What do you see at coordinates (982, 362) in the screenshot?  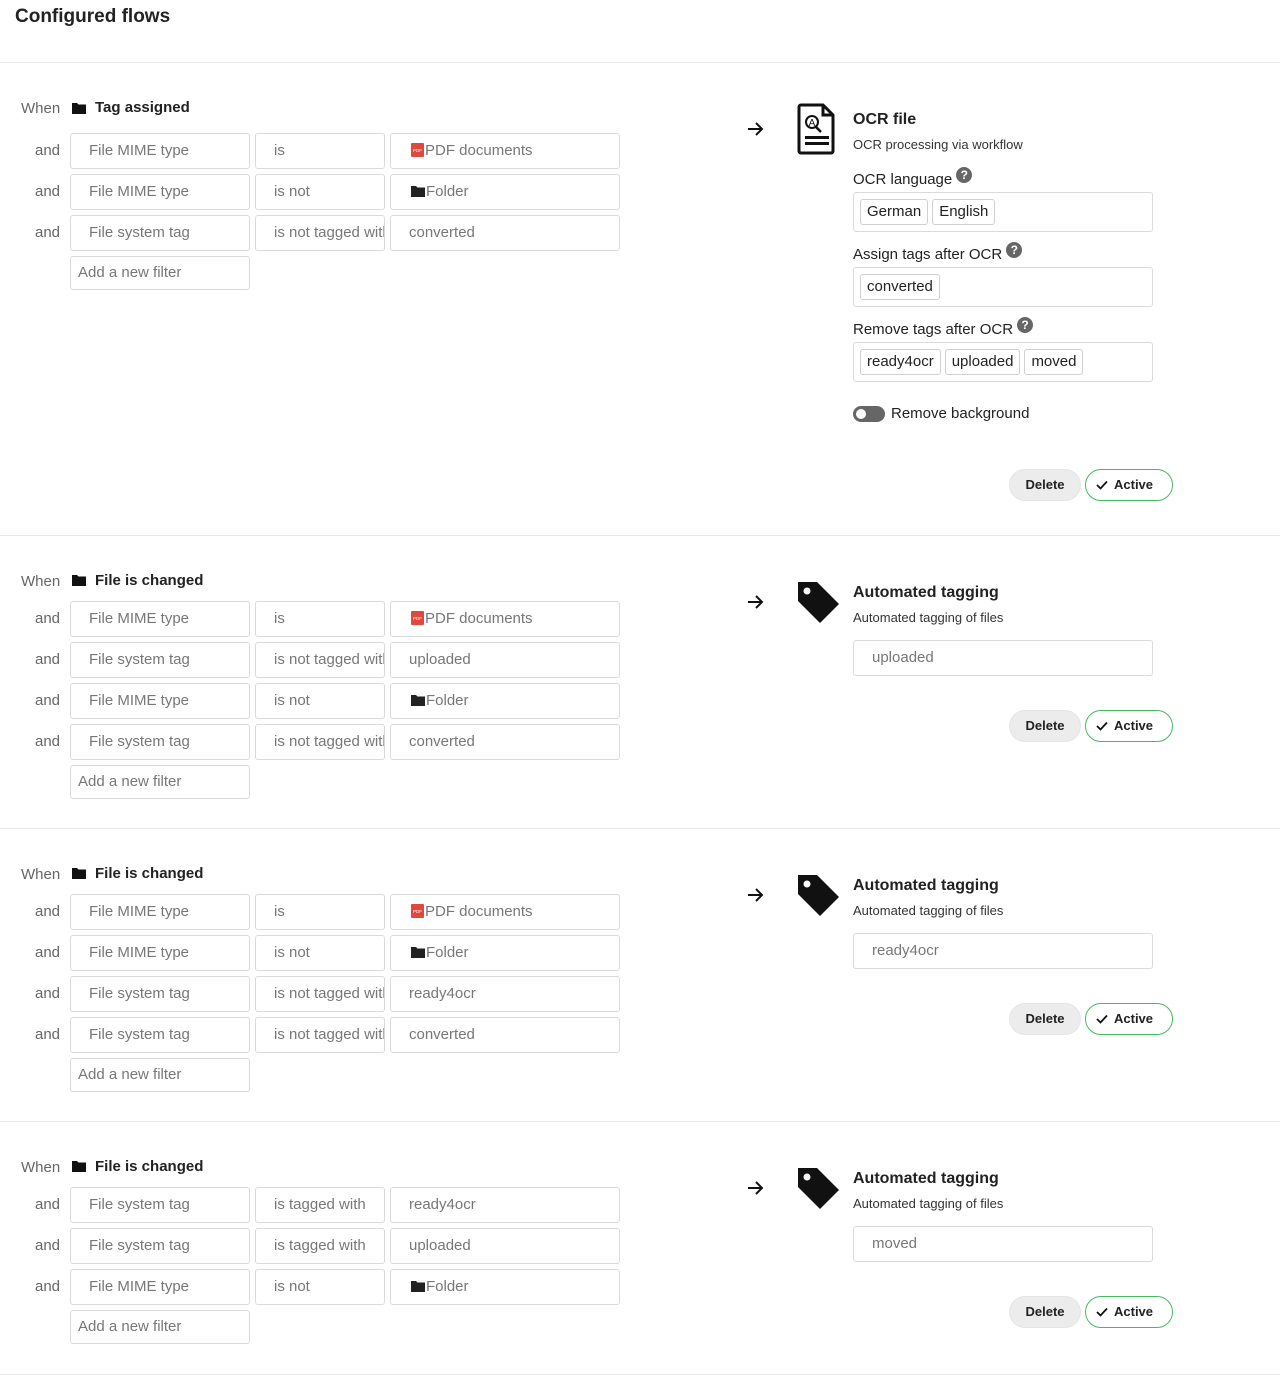 I see `tag-chip: uploaded` at bounding box center [982, 362].